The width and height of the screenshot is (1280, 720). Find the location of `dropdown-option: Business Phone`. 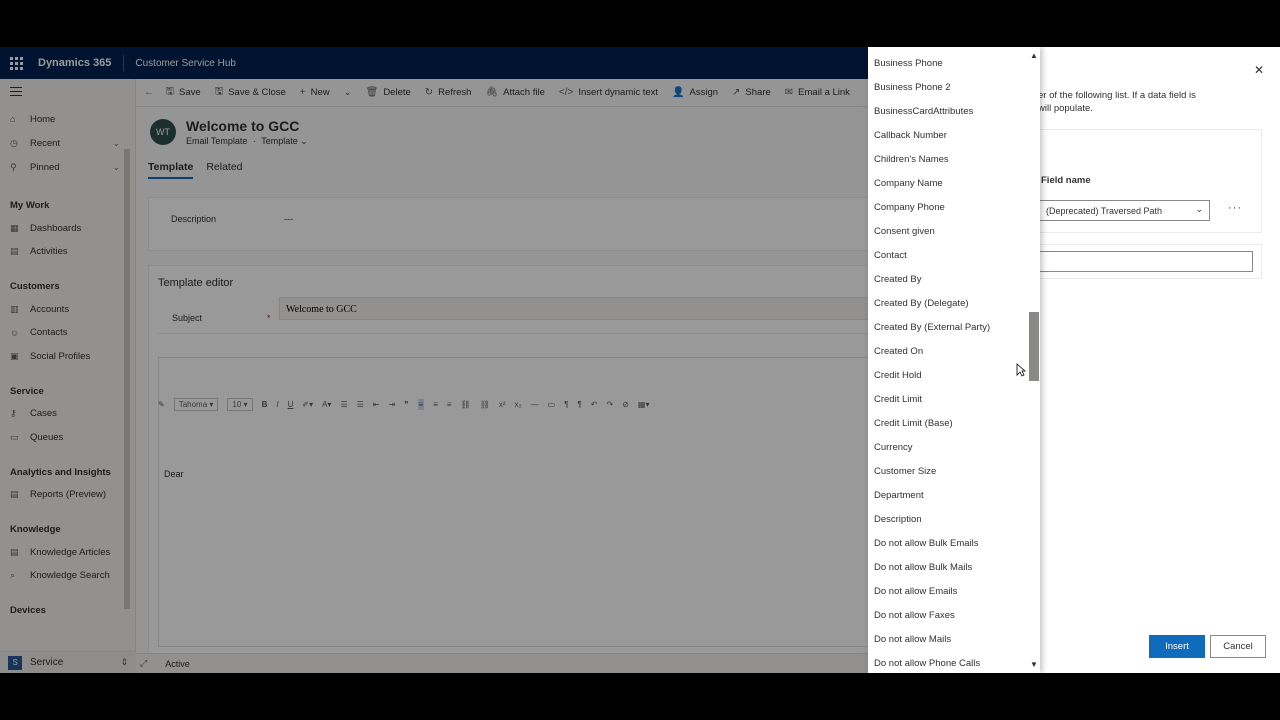

dropdown-option: Business Phone is located at coordinates (949, 63).